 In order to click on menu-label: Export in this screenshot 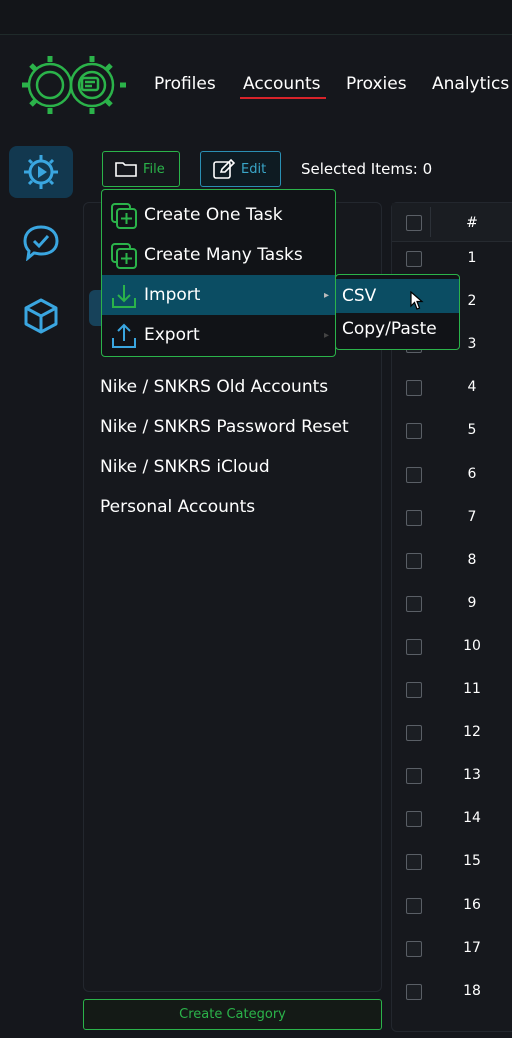, I will do `click(172, 335)`.